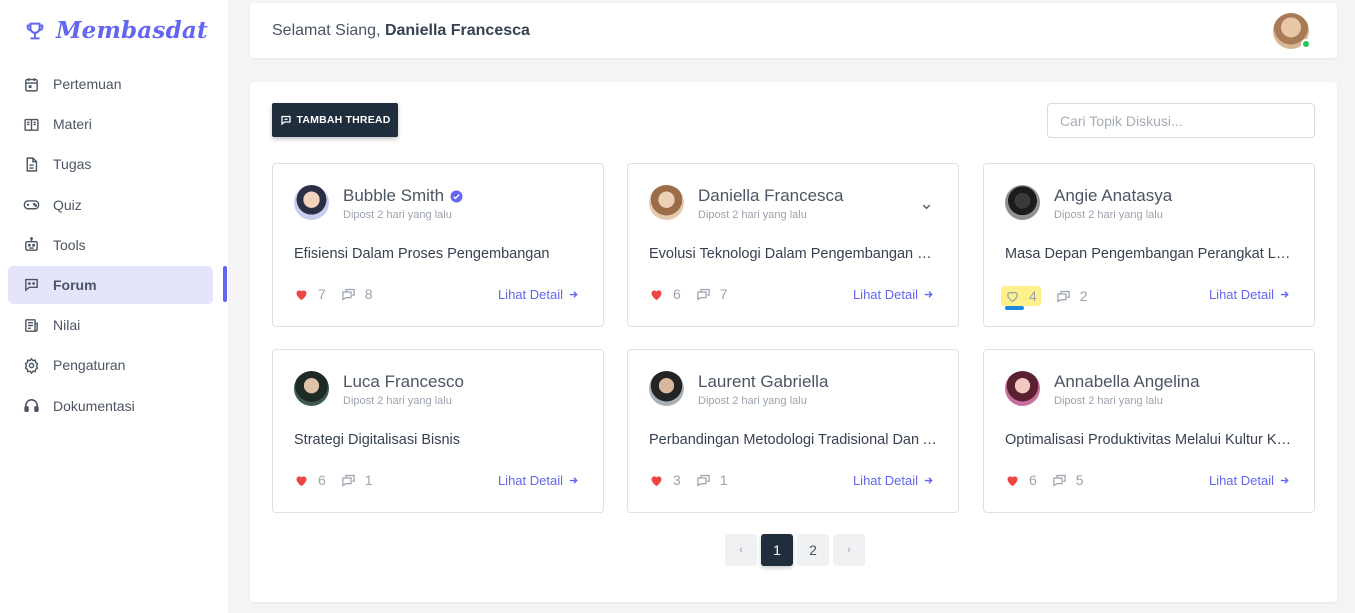  I want to click on thread-title: Strategi Digitalisasi Bisnis, so click(440, 440).